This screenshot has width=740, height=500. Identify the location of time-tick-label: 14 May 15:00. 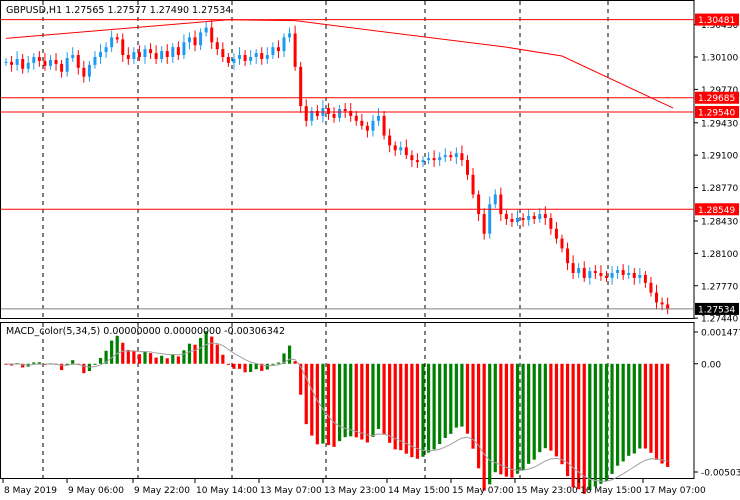
(419, 491).